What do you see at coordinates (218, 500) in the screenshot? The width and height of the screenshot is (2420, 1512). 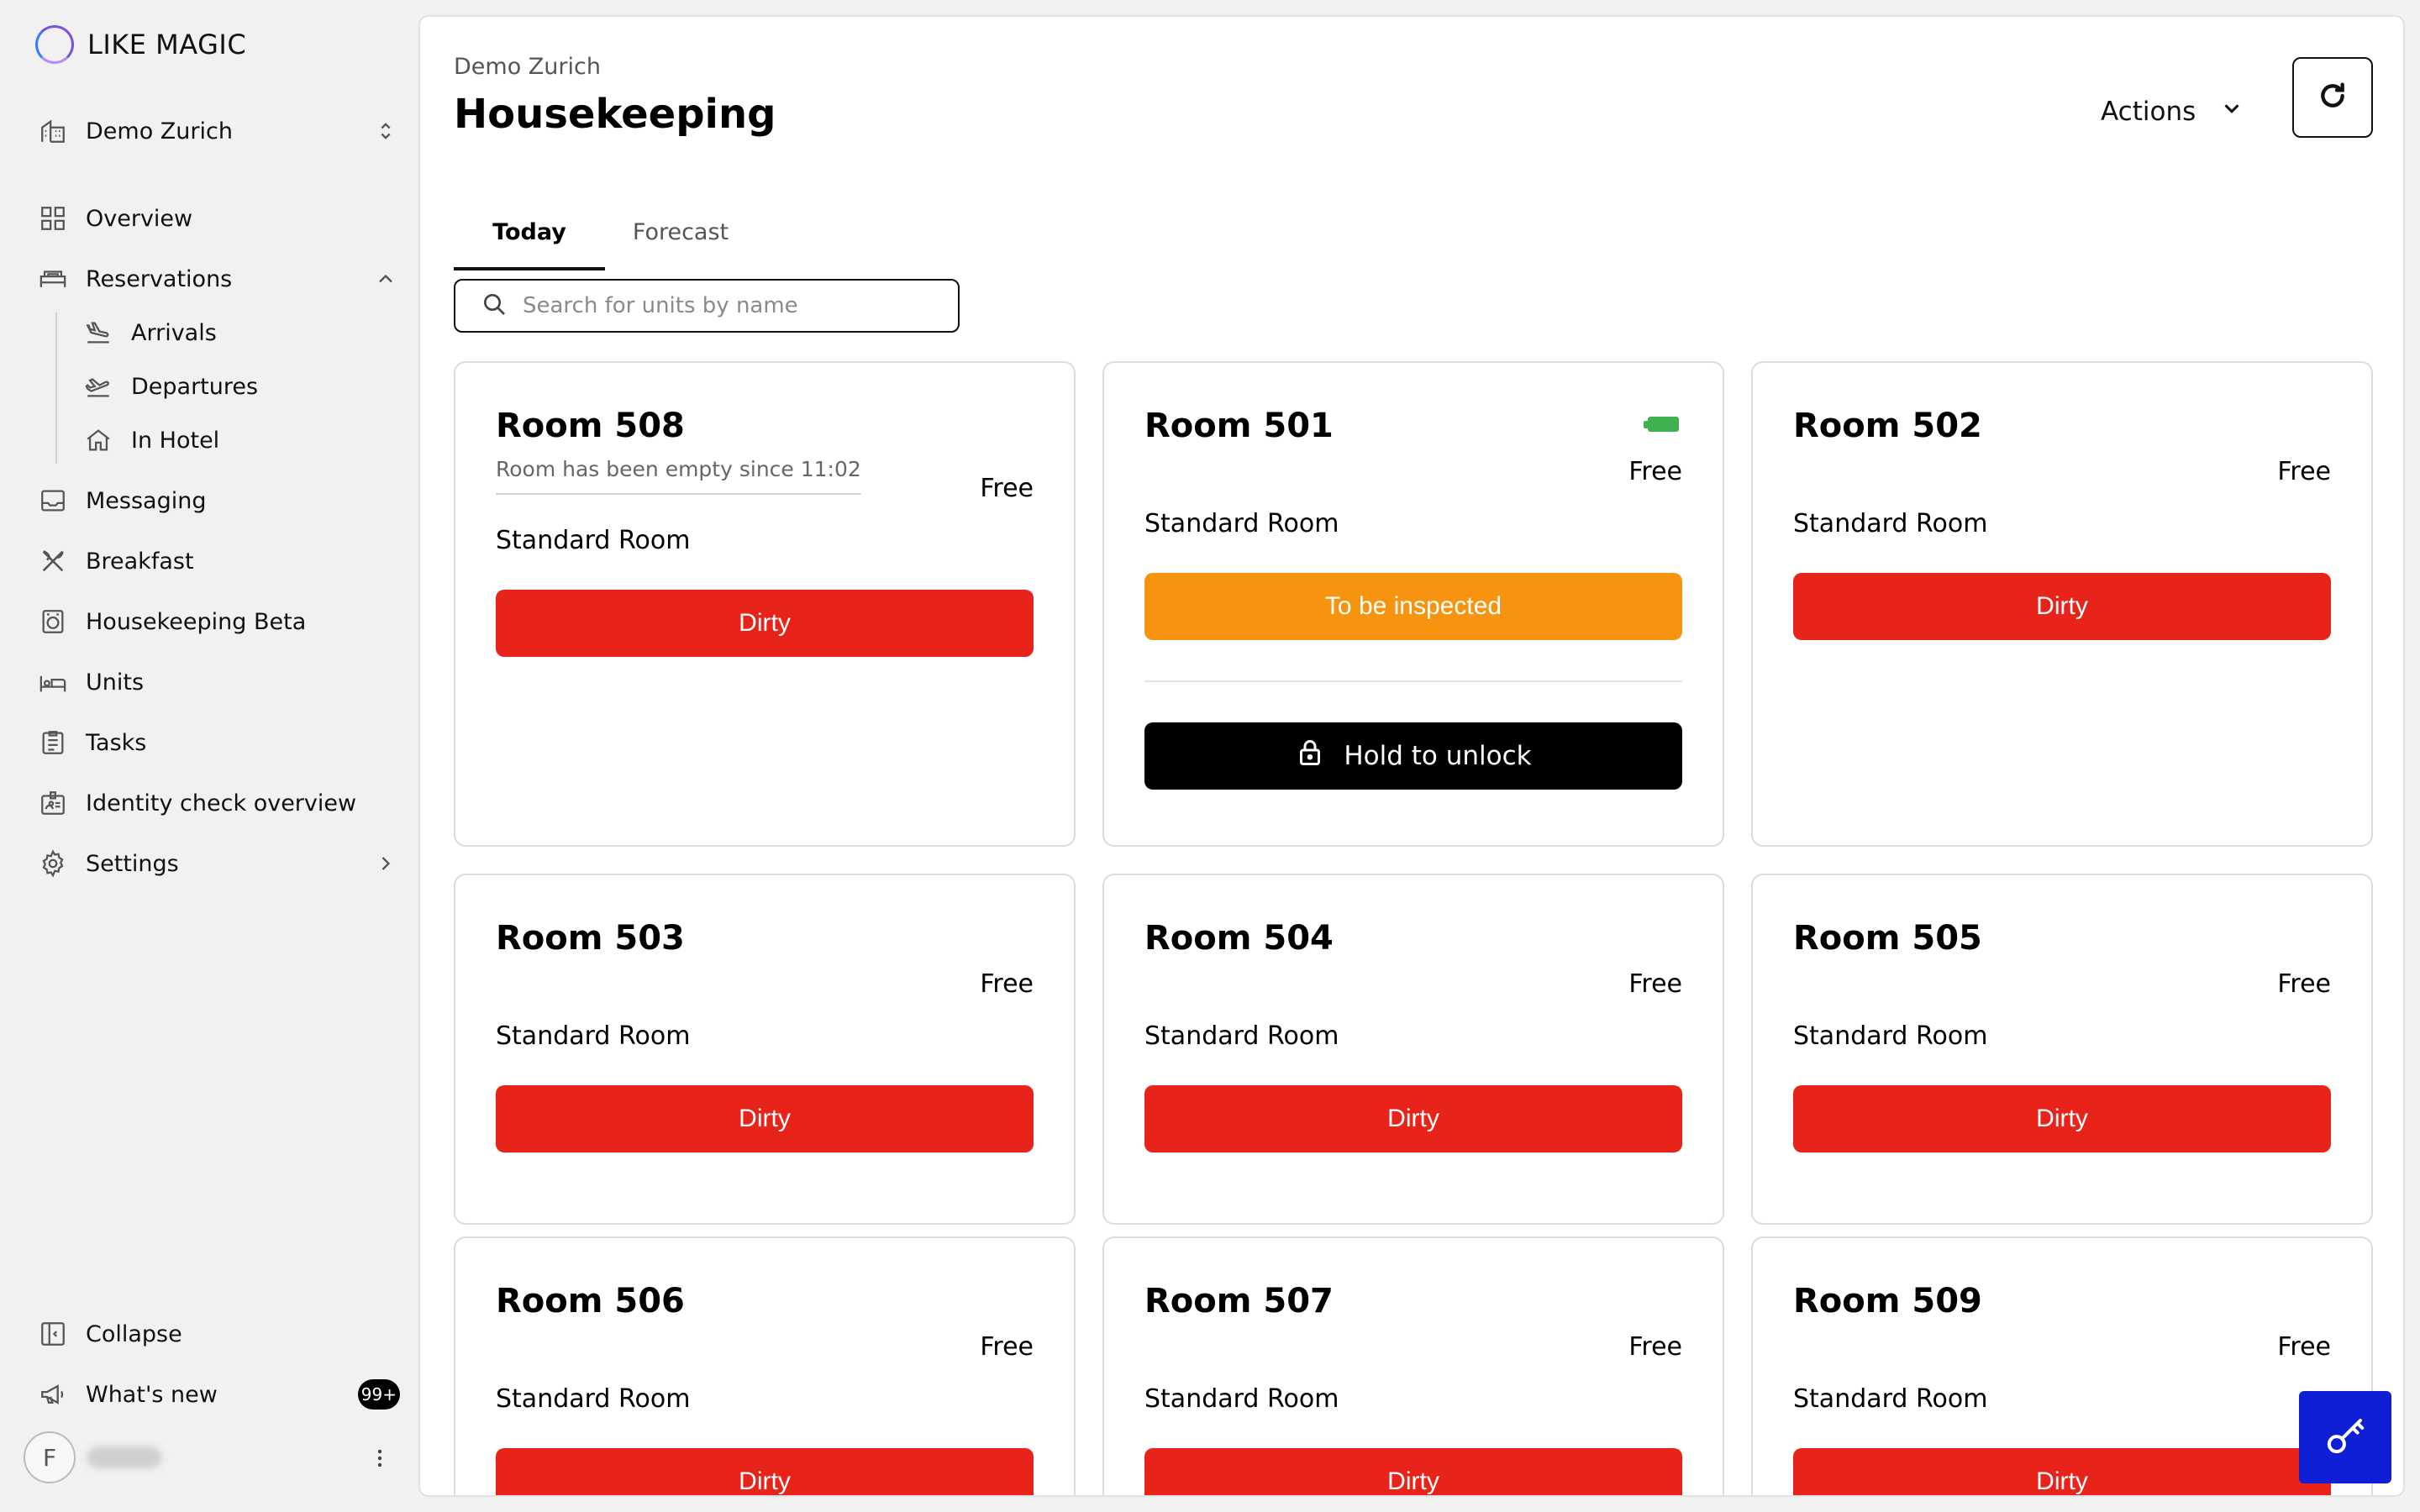 I see `sidebar-item-messaging: Messaging` at bounding box center [218, 500].